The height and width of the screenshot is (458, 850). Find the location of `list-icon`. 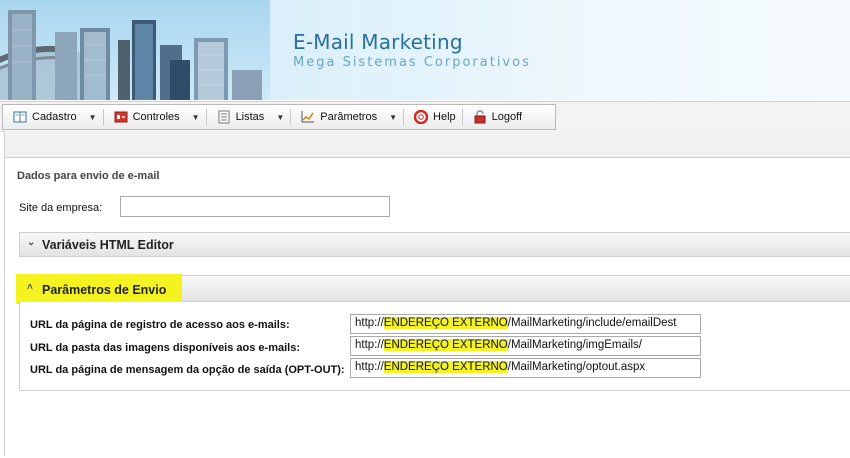

list-icon is located at coordinates (224, 117).